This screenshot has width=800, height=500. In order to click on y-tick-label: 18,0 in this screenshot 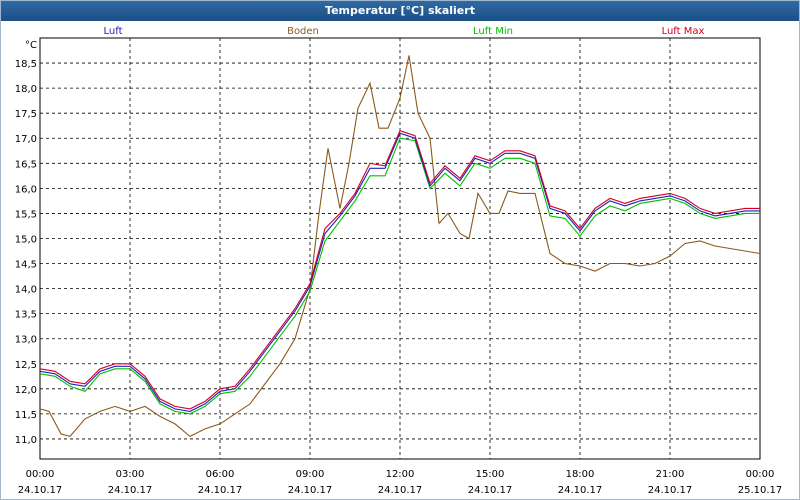, I will do `click(26, 89)`.